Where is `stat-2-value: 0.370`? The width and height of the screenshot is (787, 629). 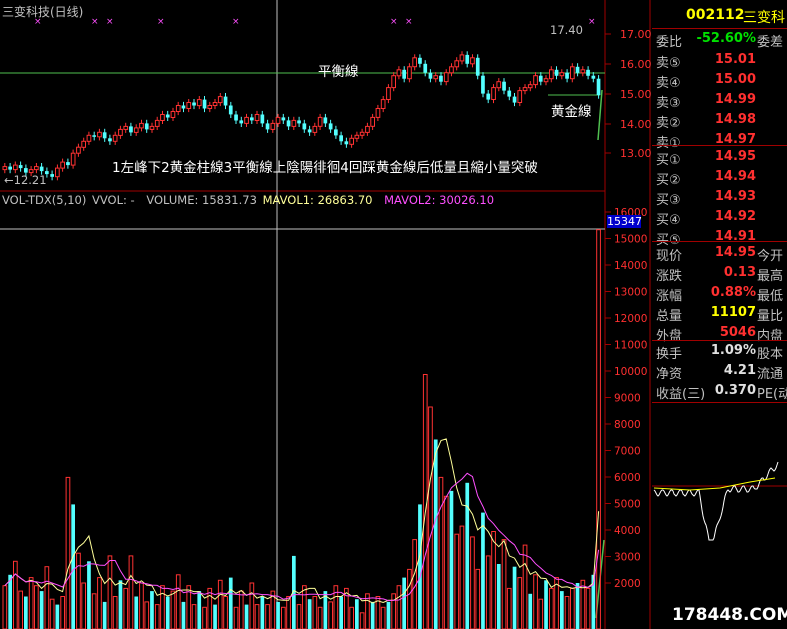
stat-2-value: 0.370 is located at coordinates (735, 390).